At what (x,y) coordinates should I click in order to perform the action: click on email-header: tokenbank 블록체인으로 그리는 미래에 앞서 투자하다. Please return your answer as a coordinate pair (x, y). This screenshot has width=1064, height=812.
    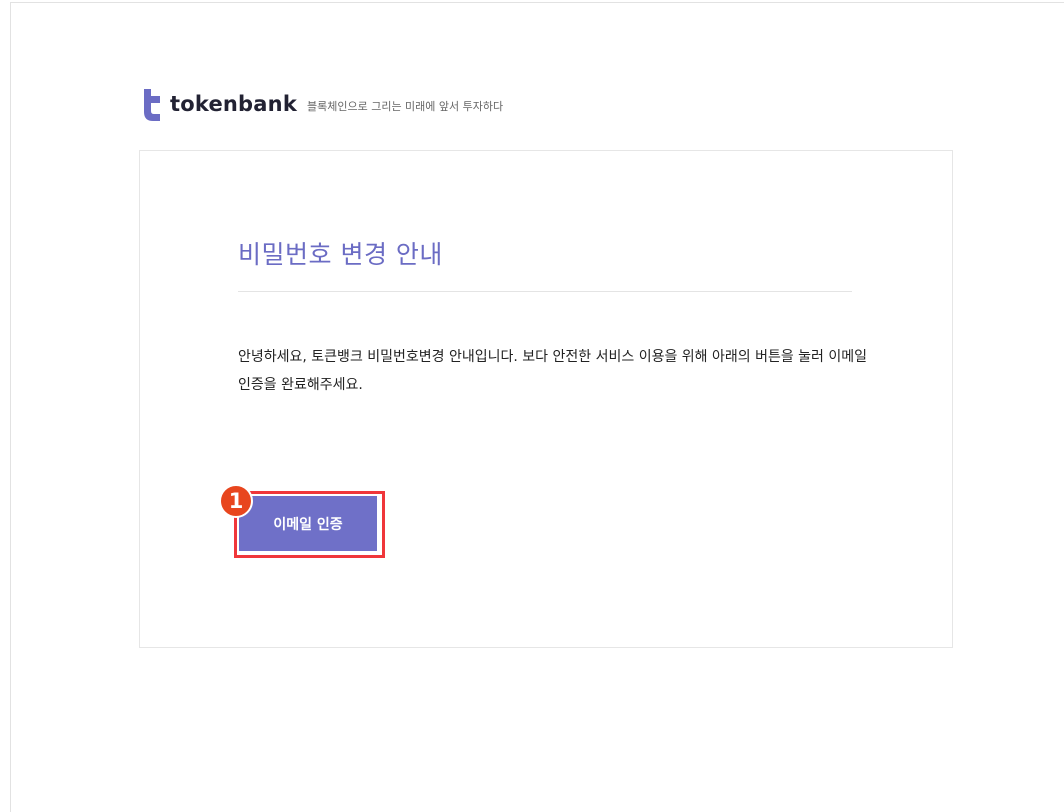
    Looking at the image, I should click on (321, 105).